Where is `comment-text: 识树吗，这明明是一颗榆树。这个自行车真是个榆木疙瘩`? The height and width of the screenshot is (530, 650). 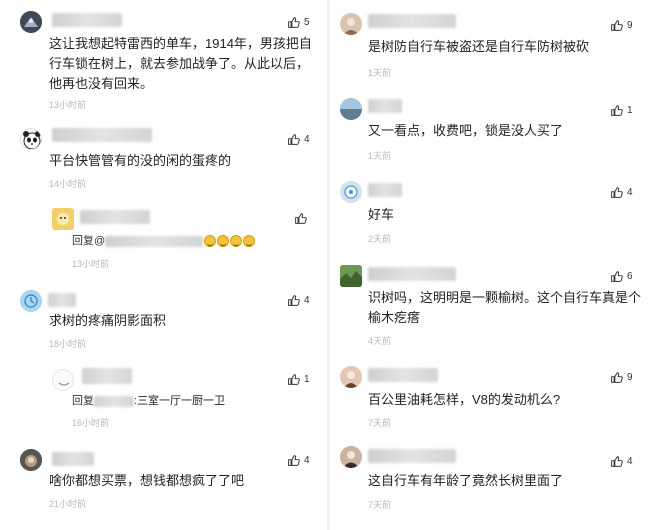
comment-text: 识树吗，这明明是一颗榆树。这个自行车真是个榆木疙瘩 is located at coordinates (505, 307).